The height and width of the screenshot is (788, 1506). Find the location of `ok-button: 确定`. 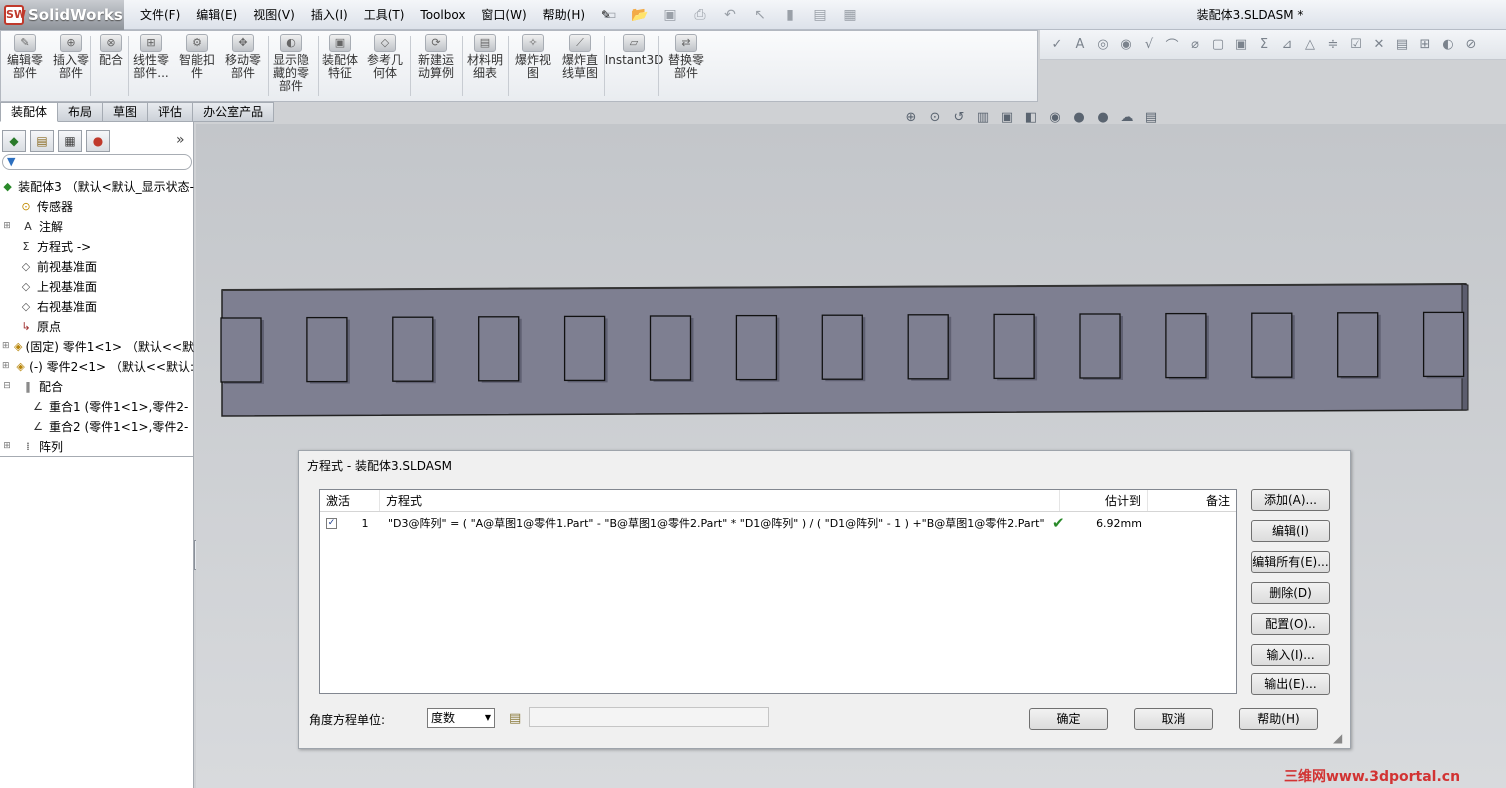

ok-button: 确定 is located at coordinates (1068, 719).